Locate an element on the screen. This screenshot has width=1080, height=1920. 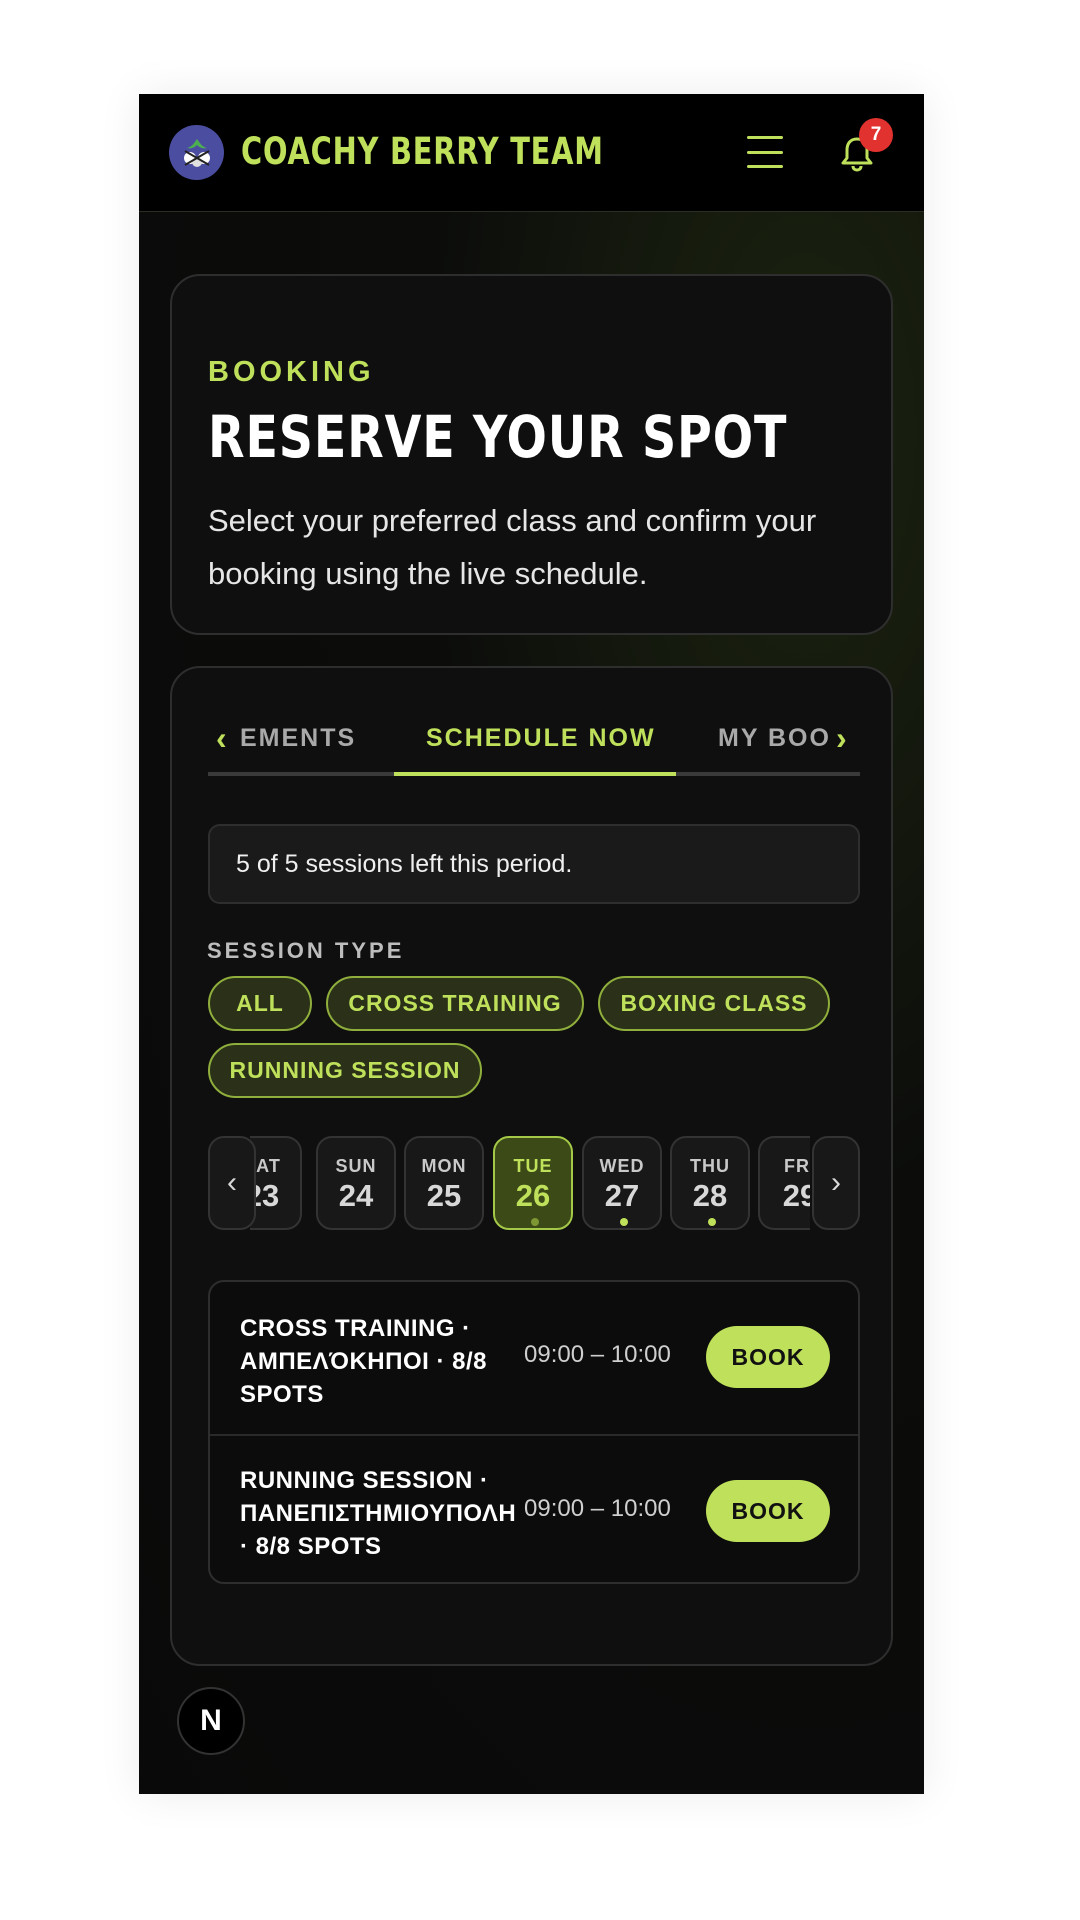
filter-chip-boxing-class: BOXING CLASS is located at coordinates (714, 1003).